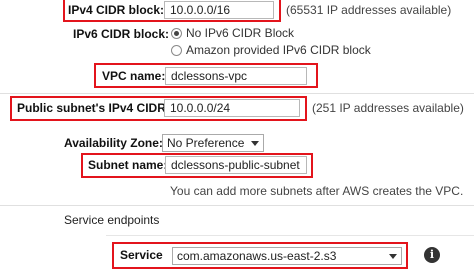 The height and width of the screenshot is (277, 474). What do you see at coordinates (121, 34) in the screenshot?
I see `ipv6-cidr-label: IPv6 CIDR block:` at bounding box center [121, 34].